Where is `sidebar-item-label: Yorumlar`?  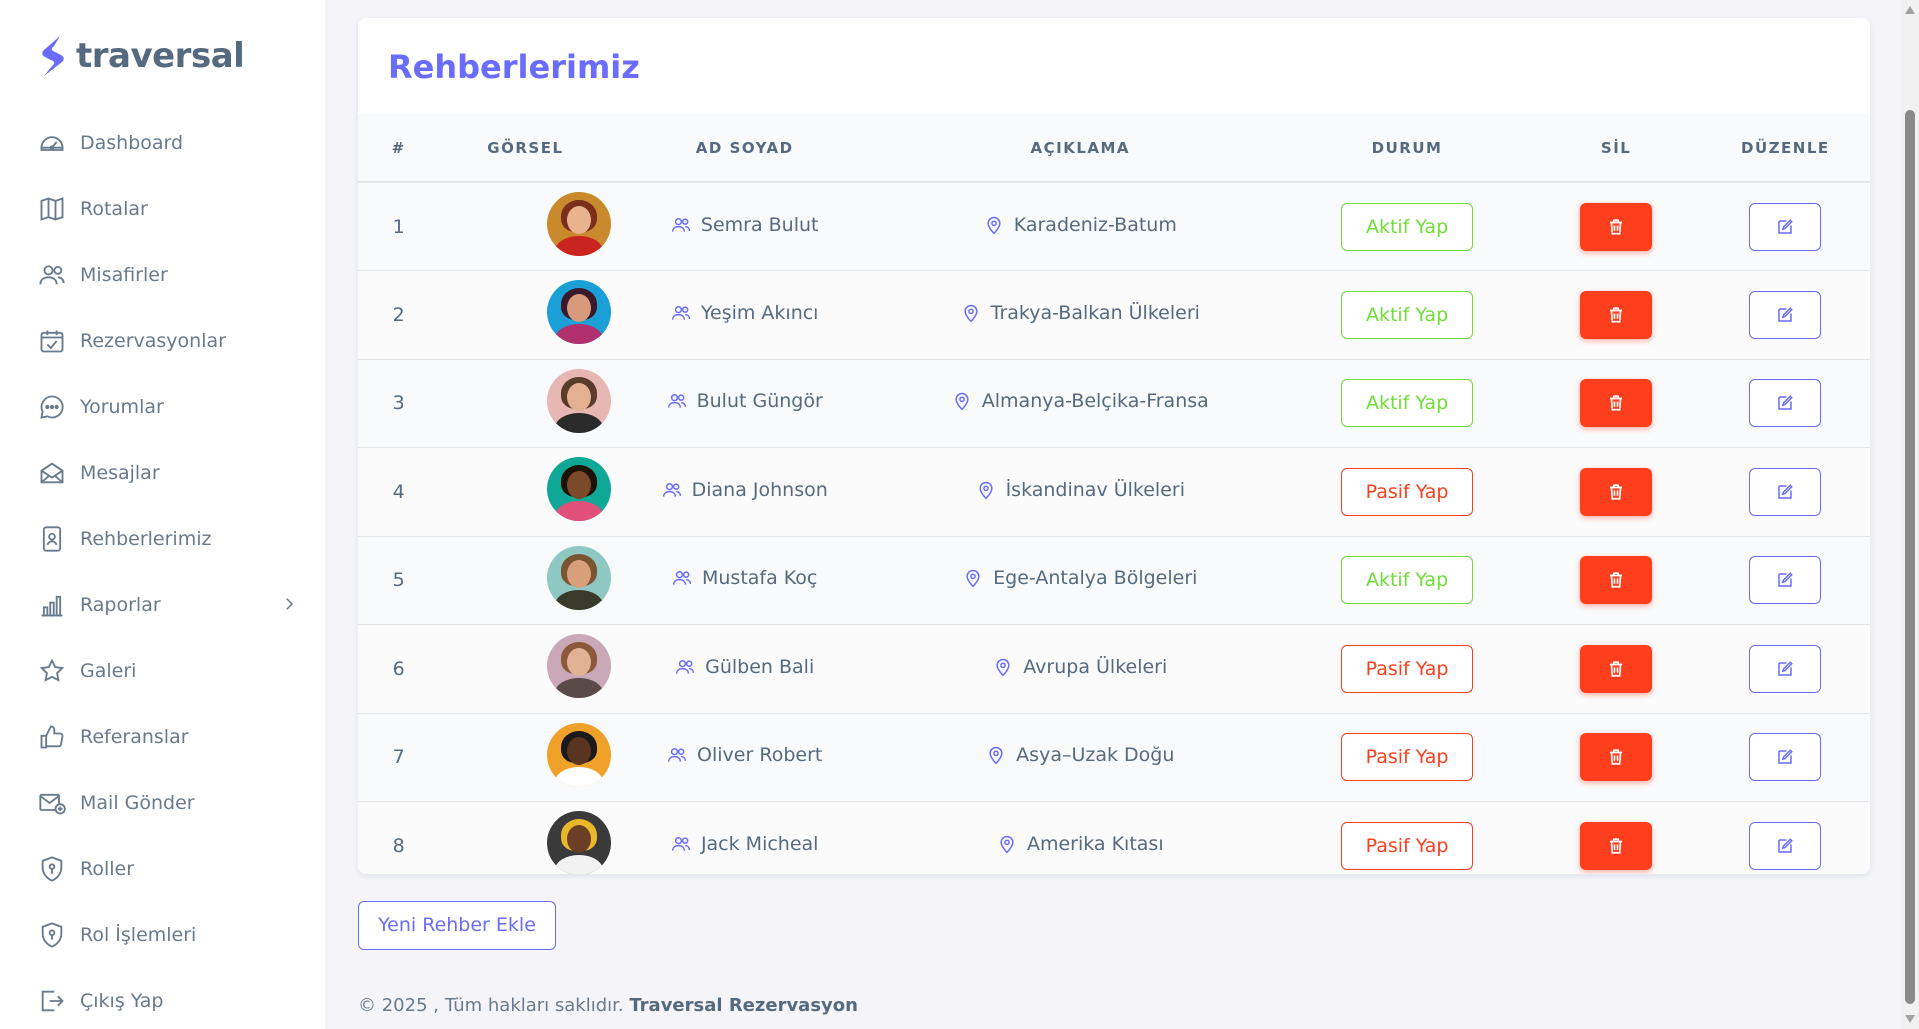 sidebar-item-label: Yorumlar is located at coordinates (122, 407).